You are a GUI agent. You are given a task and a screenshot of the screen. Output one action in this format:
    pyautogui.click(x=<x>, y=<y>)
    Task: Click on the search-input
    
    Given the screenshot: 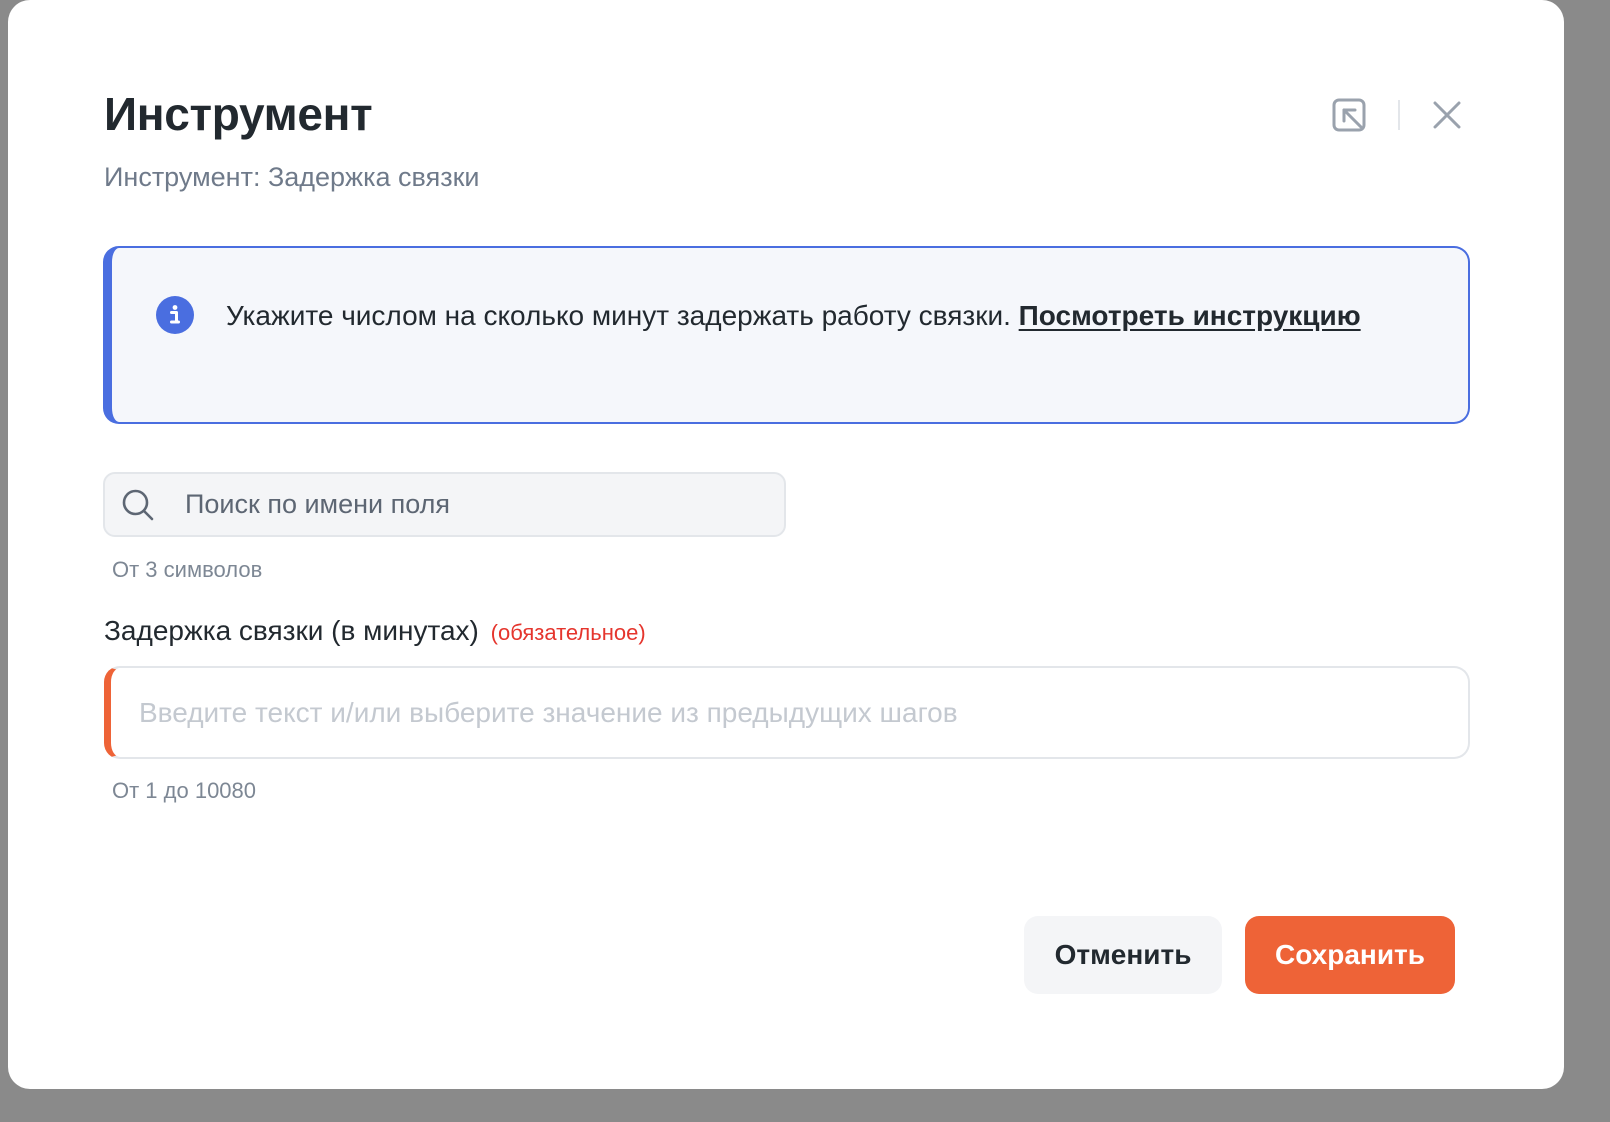 What is the action you would take?
    pyautogui.click(x=465, y=504)
    